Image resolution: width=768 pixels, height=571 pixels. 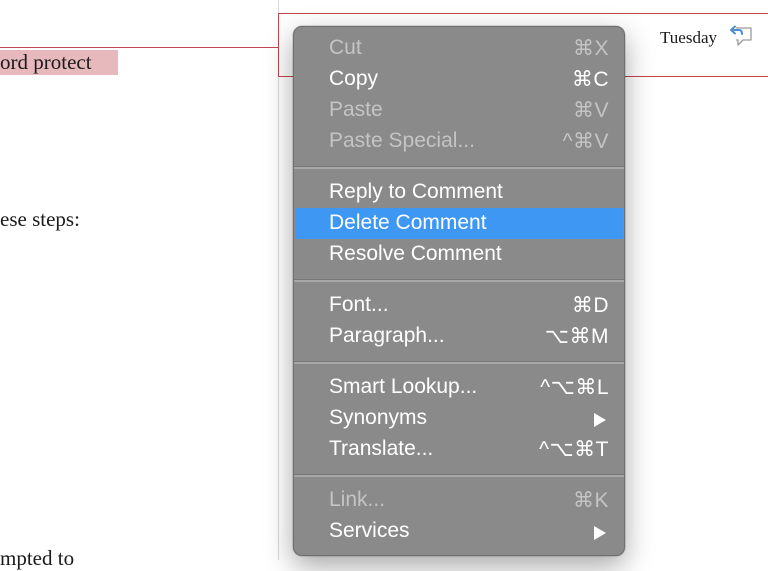 I want to click on menu-item-paragraph: Paragraph... ⌥⌘M, so click(x=459, y=336).